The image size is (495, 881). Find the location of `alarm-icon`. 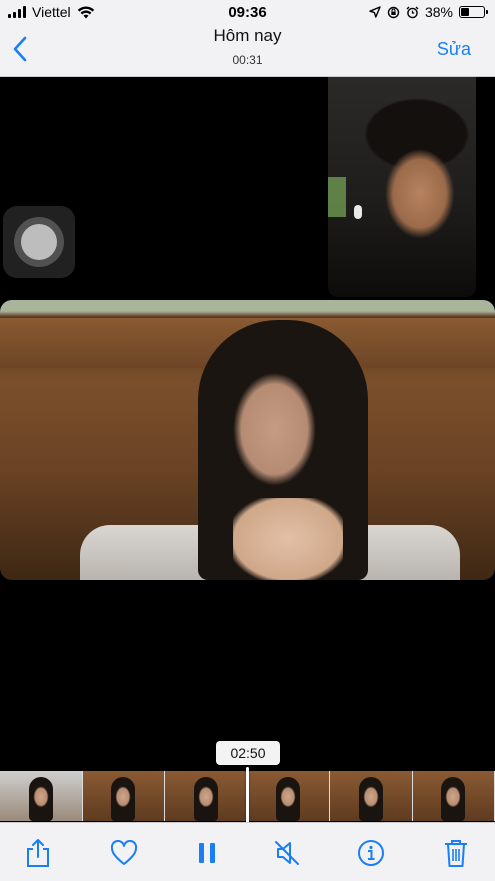

alarm-icon is located at coordinates (412, 12).